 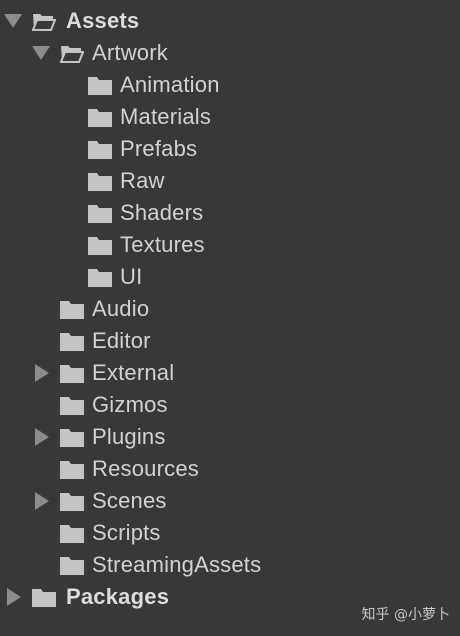 What do you see at coordinates (177, 564) in the screenshot?
I see `tree-item-label: StreamingAssets` at bounding box center [177, 564].